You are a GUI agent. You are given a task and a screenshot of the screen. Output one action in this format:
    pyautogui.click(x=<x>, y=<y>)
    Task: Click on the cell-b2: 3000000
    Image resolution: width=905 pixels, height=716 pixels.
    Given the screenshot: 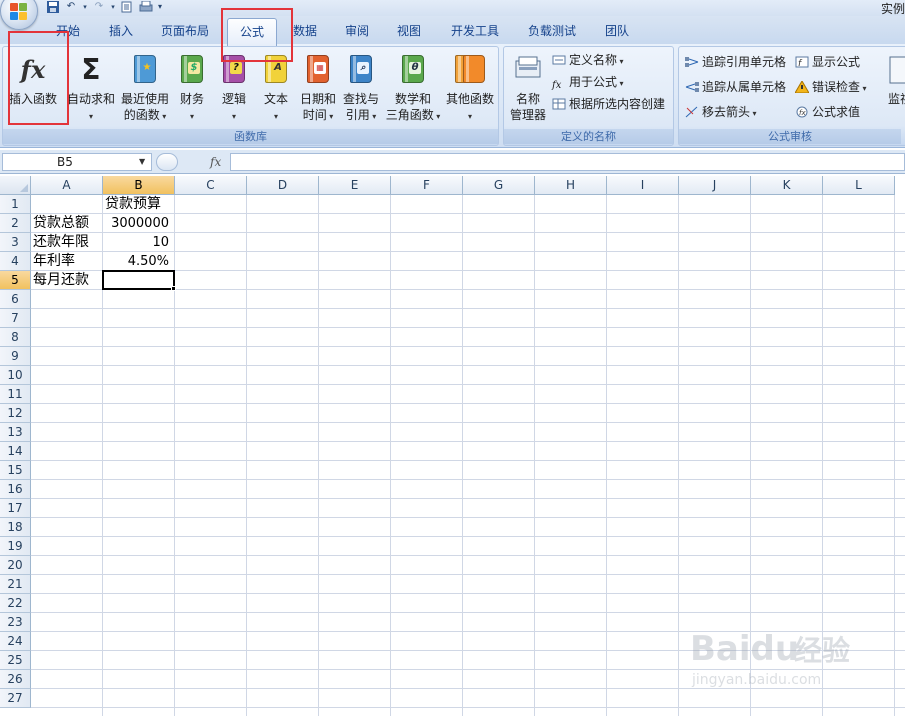 What is the action you would take?
    pyautogui.click(x=137, y=223)
    